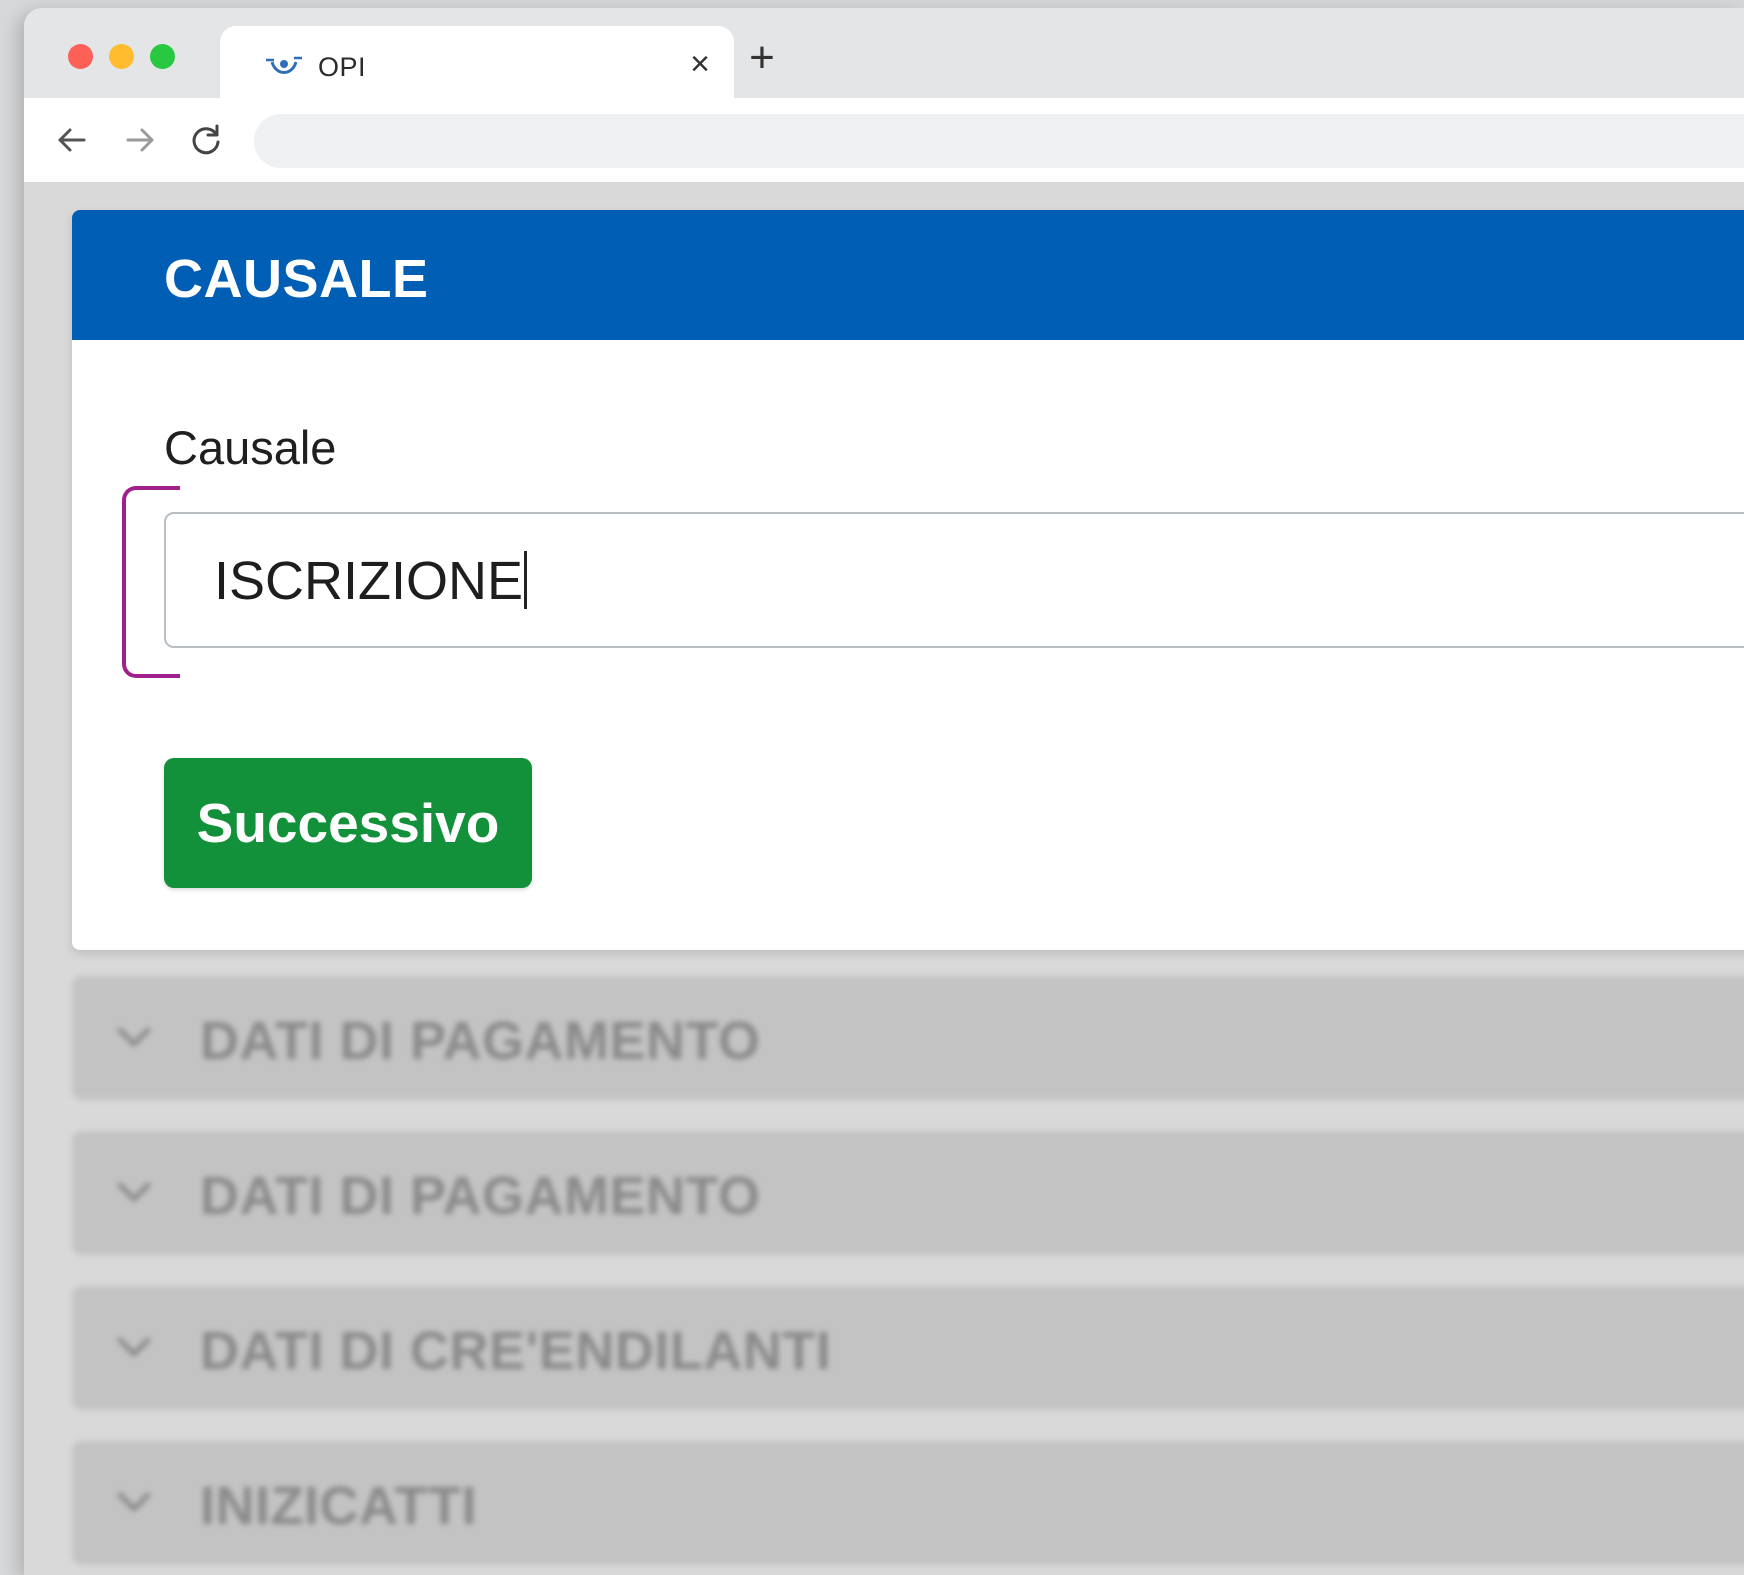 Image resolution: width=1744 pixels, height=1575 pixels. Describe the element at coordinates (954, 580) in the screenshot. I see `causale-input: ISCRIZIONE` at that location.